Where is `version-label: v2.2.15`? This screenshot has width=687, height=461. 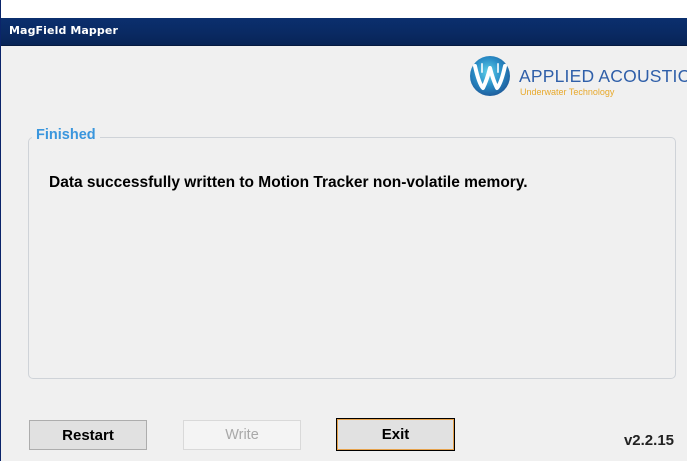 version-label: v2.2.15 is located at coordinates (648, 440).